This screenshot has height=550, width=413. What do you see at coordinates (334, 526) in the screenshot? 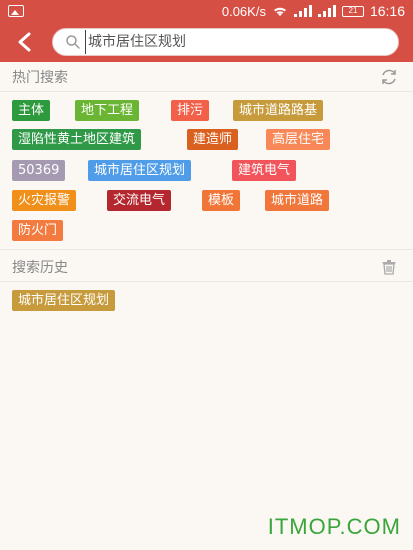
I see `watermark: ITMOP.COM` at bounding box center [334, 526].